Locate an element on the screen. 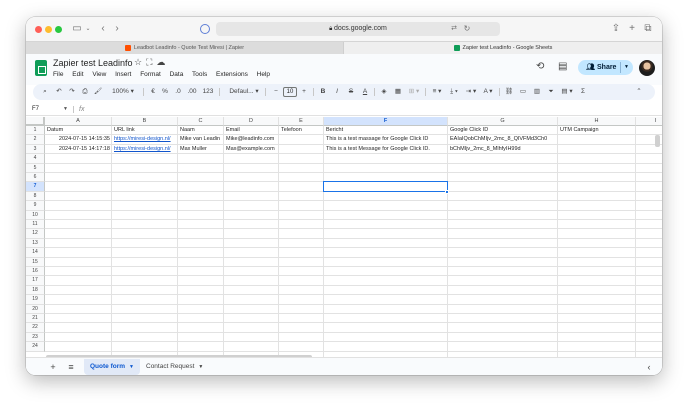 The height and width of the screenshot is (408, 688). column-header-d: D is located at coordinates (251, 121).